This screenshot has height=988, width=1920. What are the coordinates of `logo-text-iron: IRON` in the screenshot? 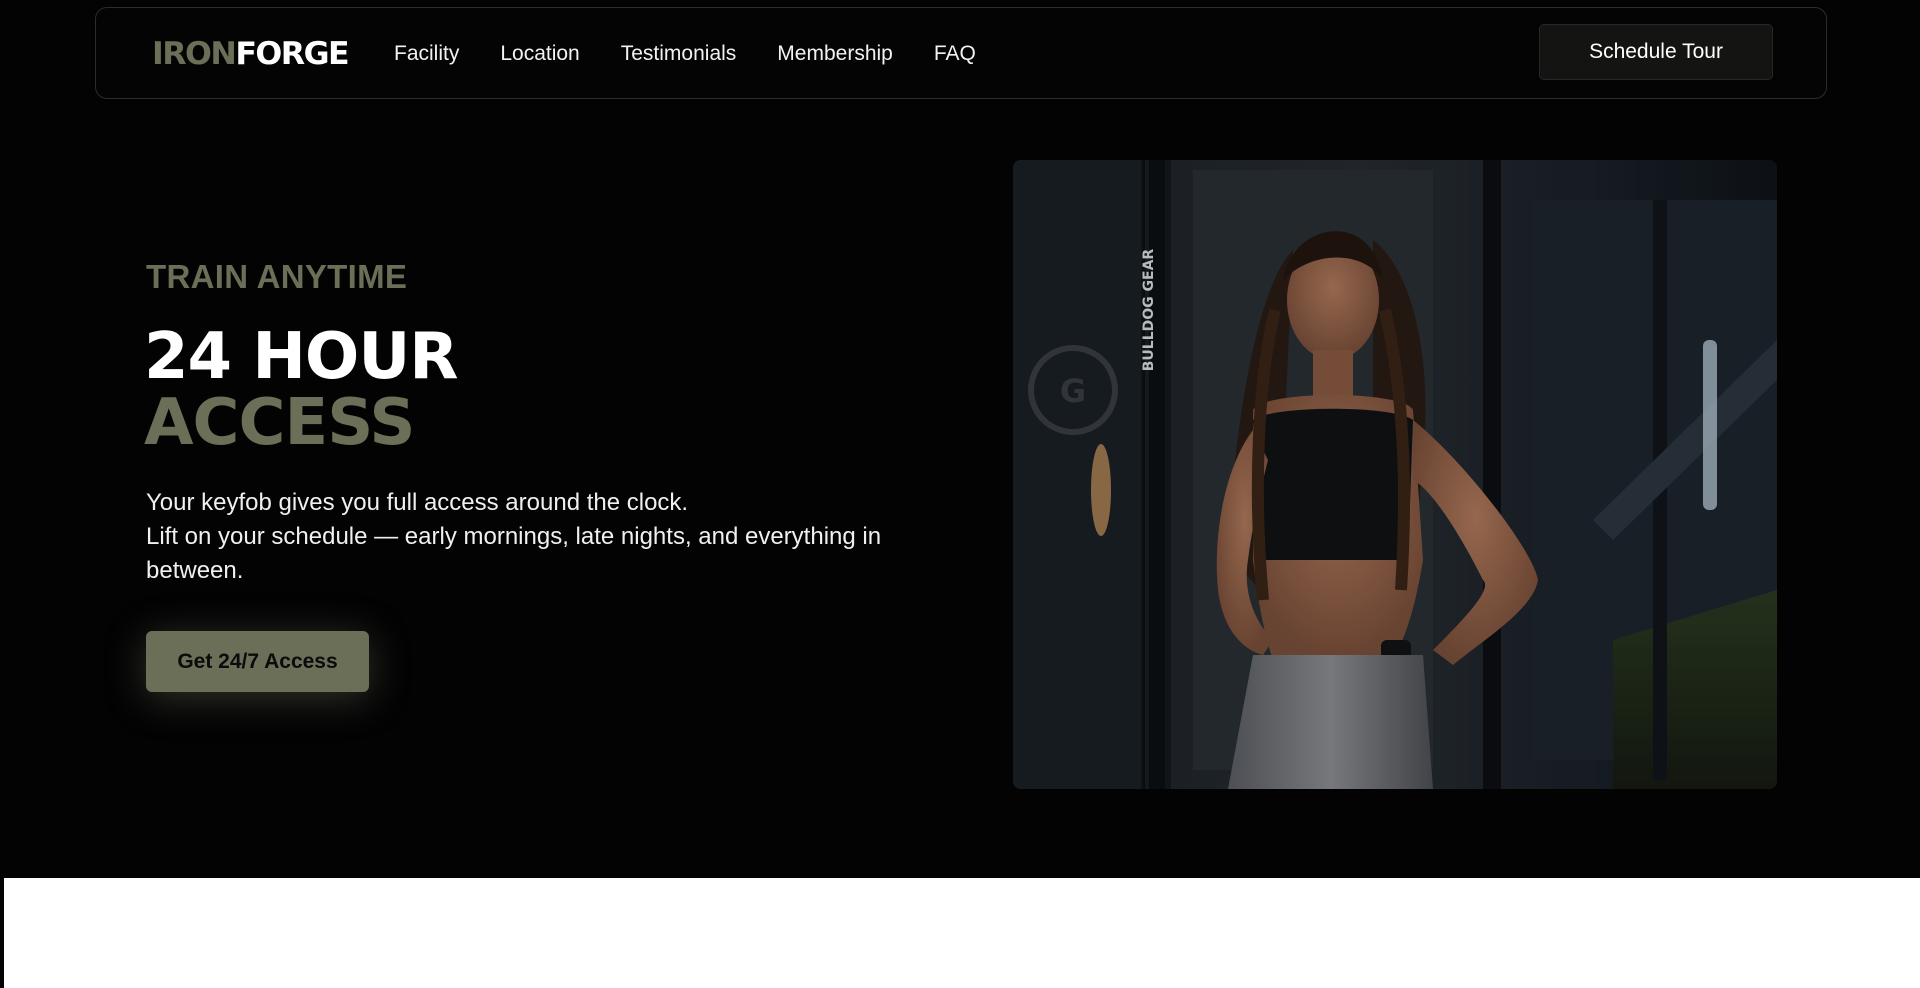 It's located at (194, 54).